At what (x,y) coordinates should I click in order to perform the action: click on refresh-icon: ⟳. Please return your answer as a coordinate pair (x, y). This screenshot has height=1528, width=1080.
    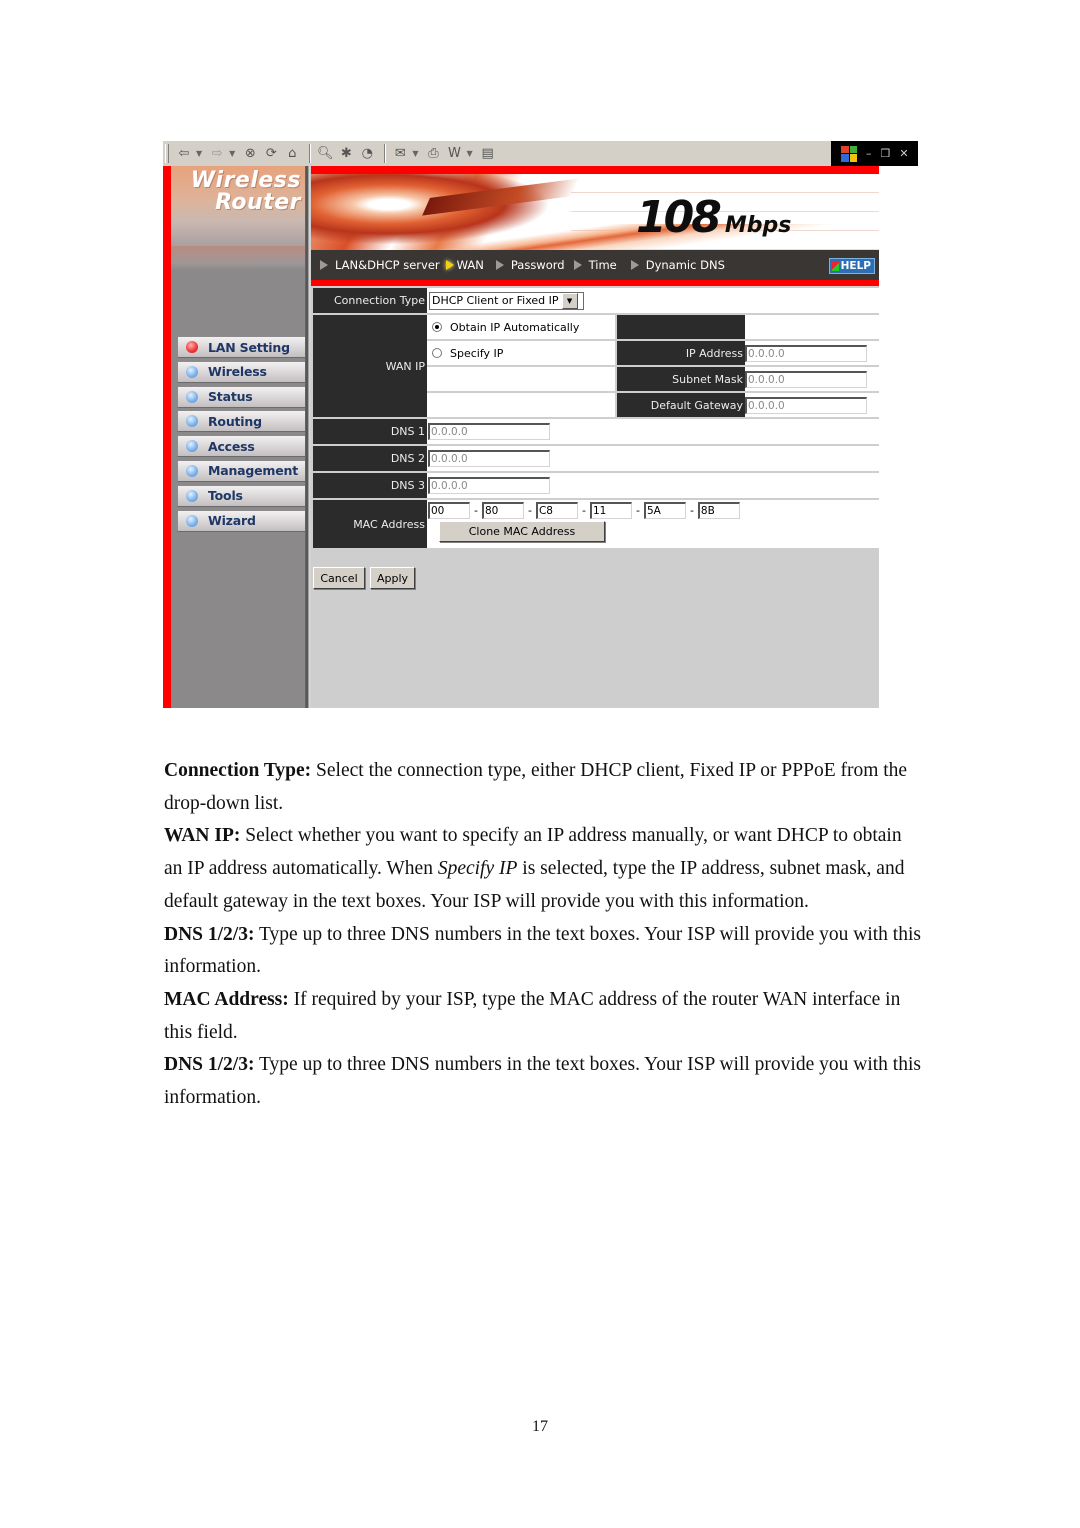
    Looking at the image, I should click on (271, 154).